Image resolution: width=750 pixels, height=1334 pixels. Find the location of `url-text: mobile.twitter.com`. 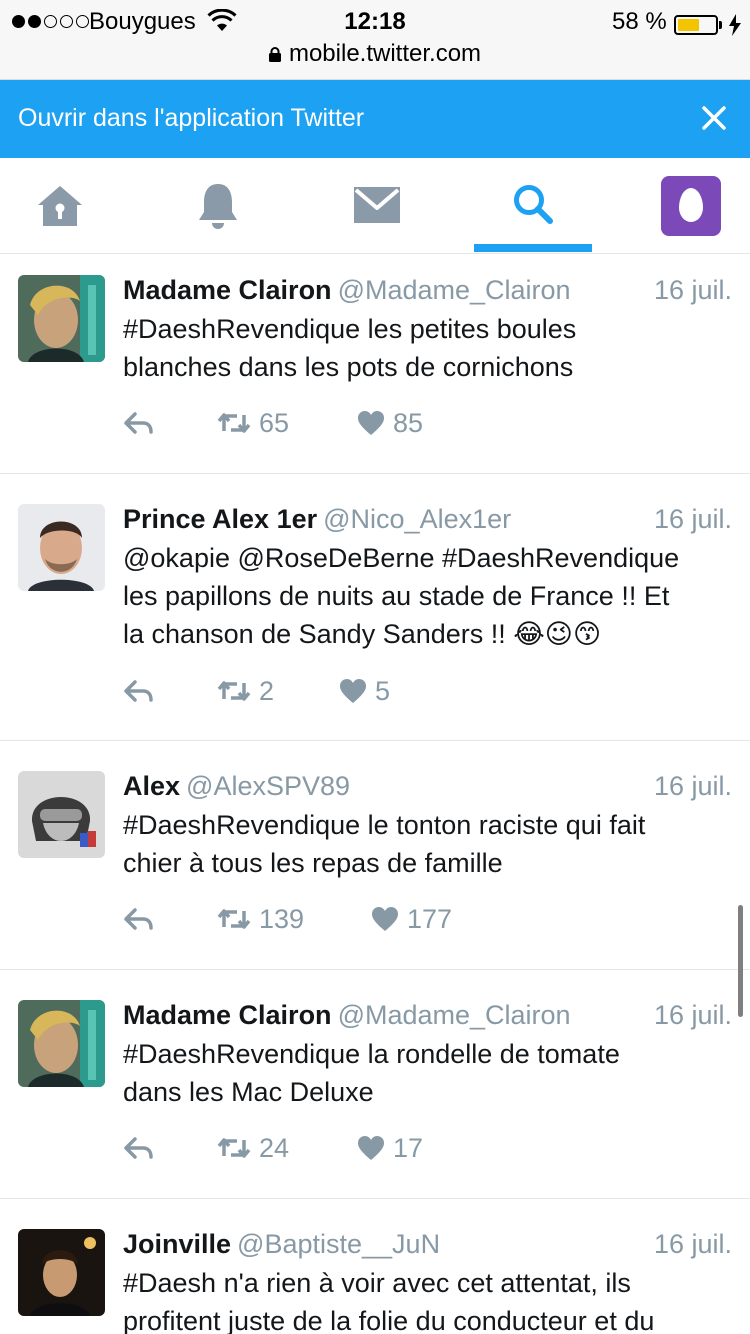

url-text: mobile.twitter.com is located at coordinates (385, 53).